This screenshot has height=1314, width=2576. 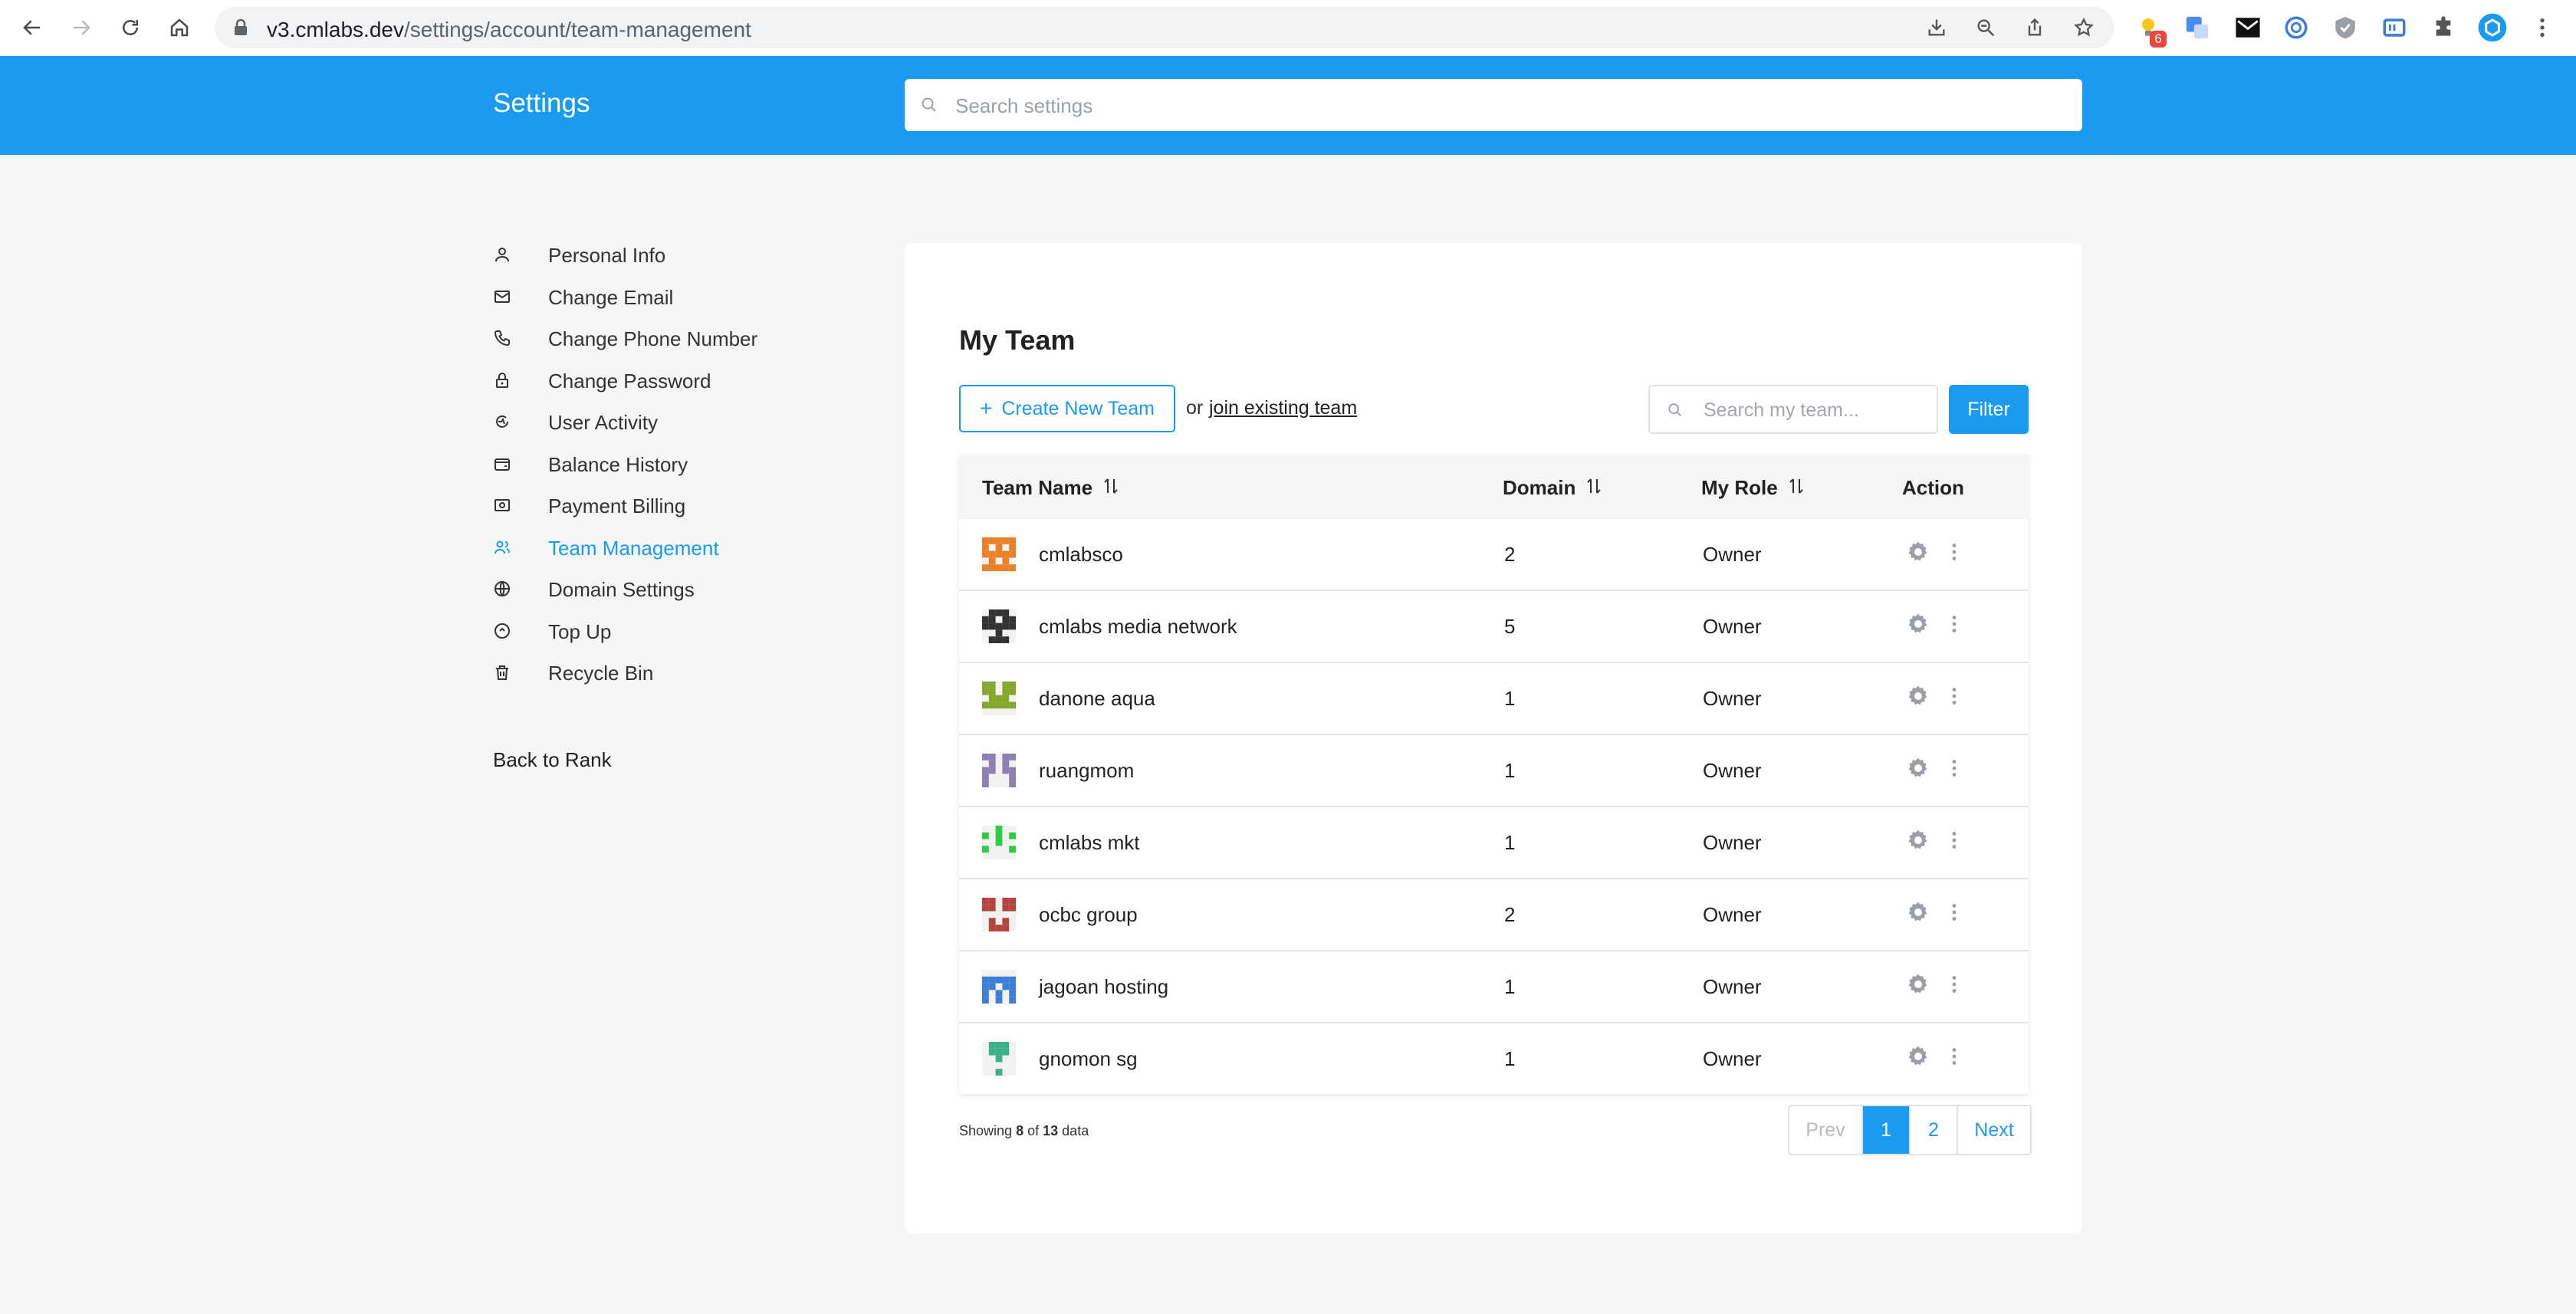 I want to click on settings-search-input, so click(x=1508, y=106).